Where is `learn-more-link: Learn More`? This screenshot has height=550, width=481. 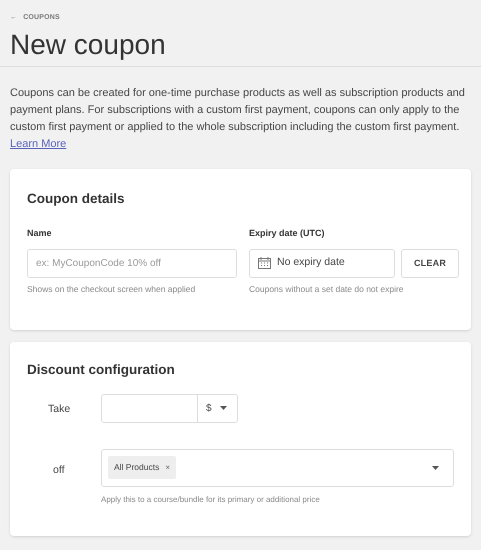
learn-more-link: Learn More is located at coordinates (38, 144).